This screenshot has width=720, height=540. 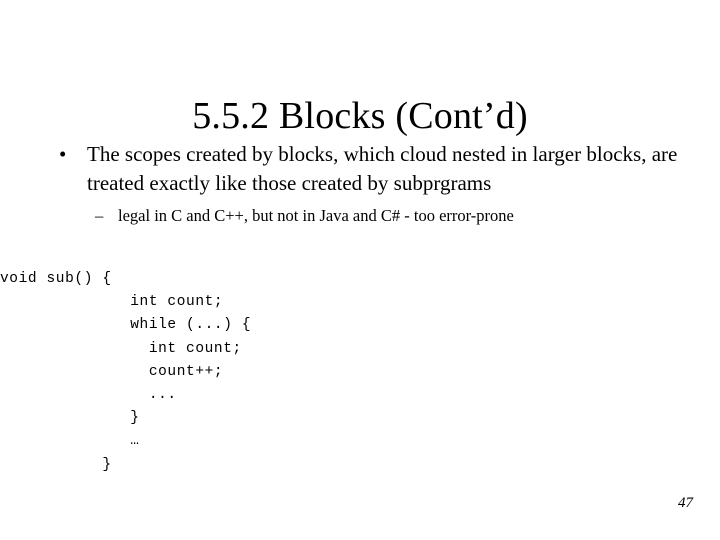 What do you see at coordinates (56, 279) in the screenshot?
I see `code-line: void sub() {` at bounding box center [56, 279].